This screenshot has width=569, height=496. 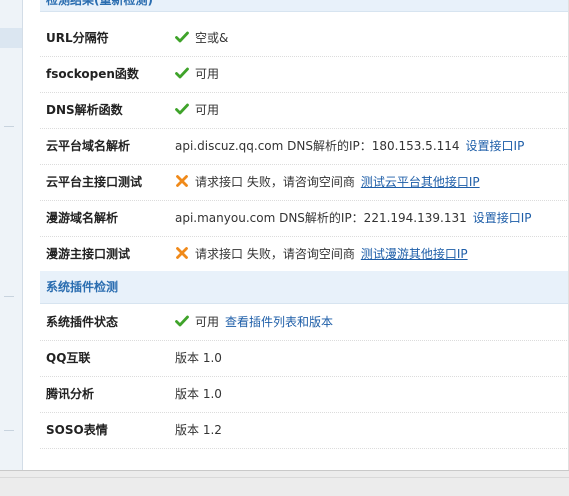 I want to click on section-header-results: 检测结果(重新检测), so click(x=304, y=6).